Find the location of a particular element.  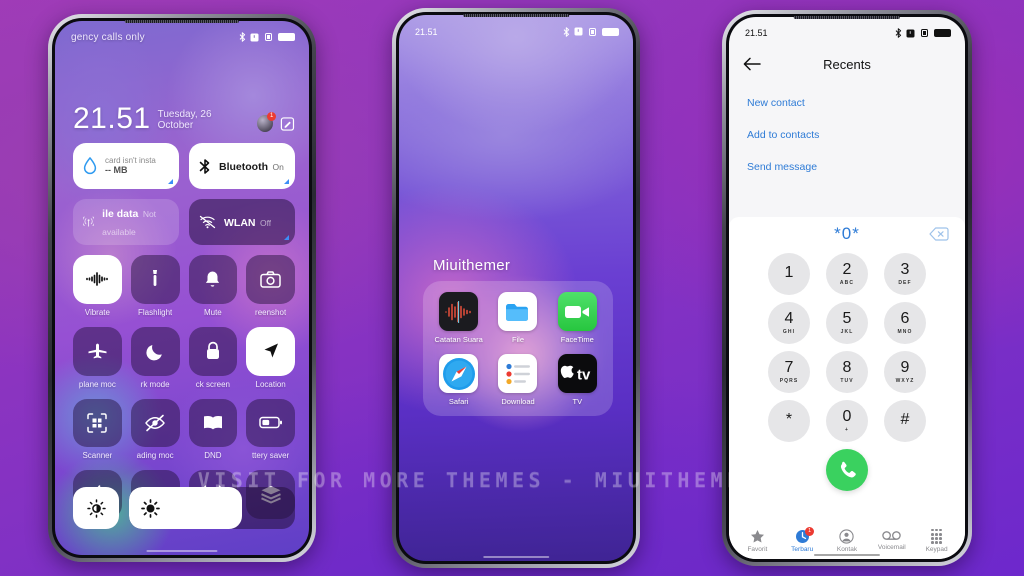

files-icon is located at coordinates (518, 311).